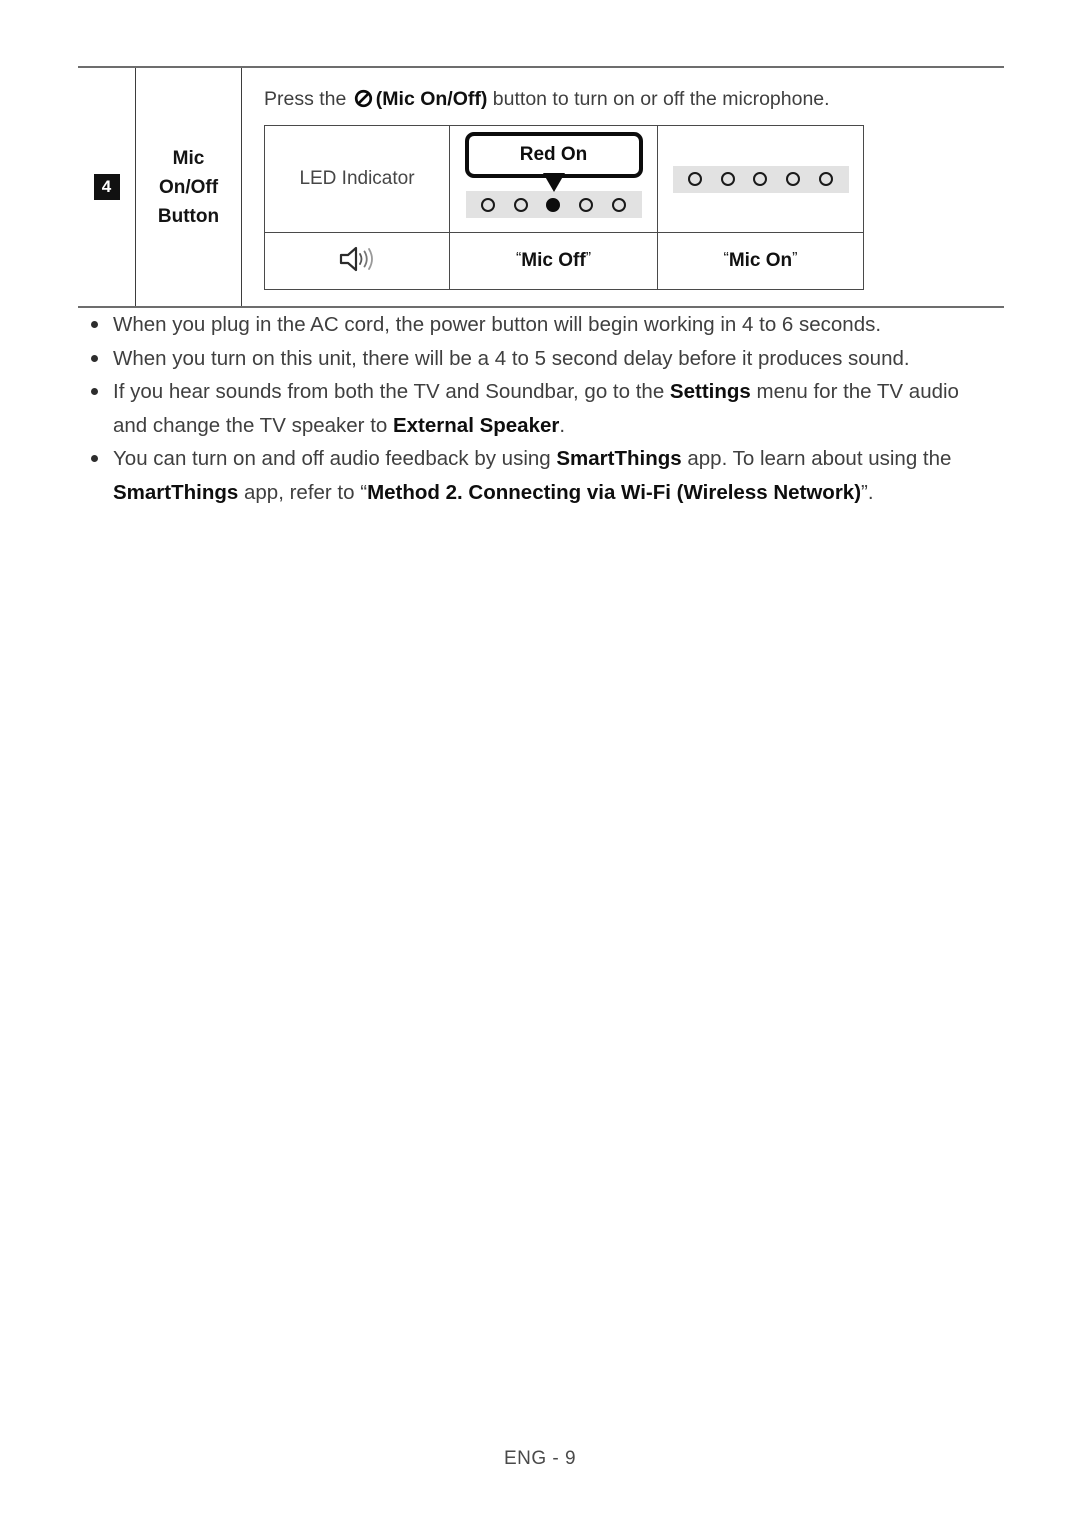 The image size is (1080, 1532). I want to click on feature-label-line-1: Mic, so click(188, 158).